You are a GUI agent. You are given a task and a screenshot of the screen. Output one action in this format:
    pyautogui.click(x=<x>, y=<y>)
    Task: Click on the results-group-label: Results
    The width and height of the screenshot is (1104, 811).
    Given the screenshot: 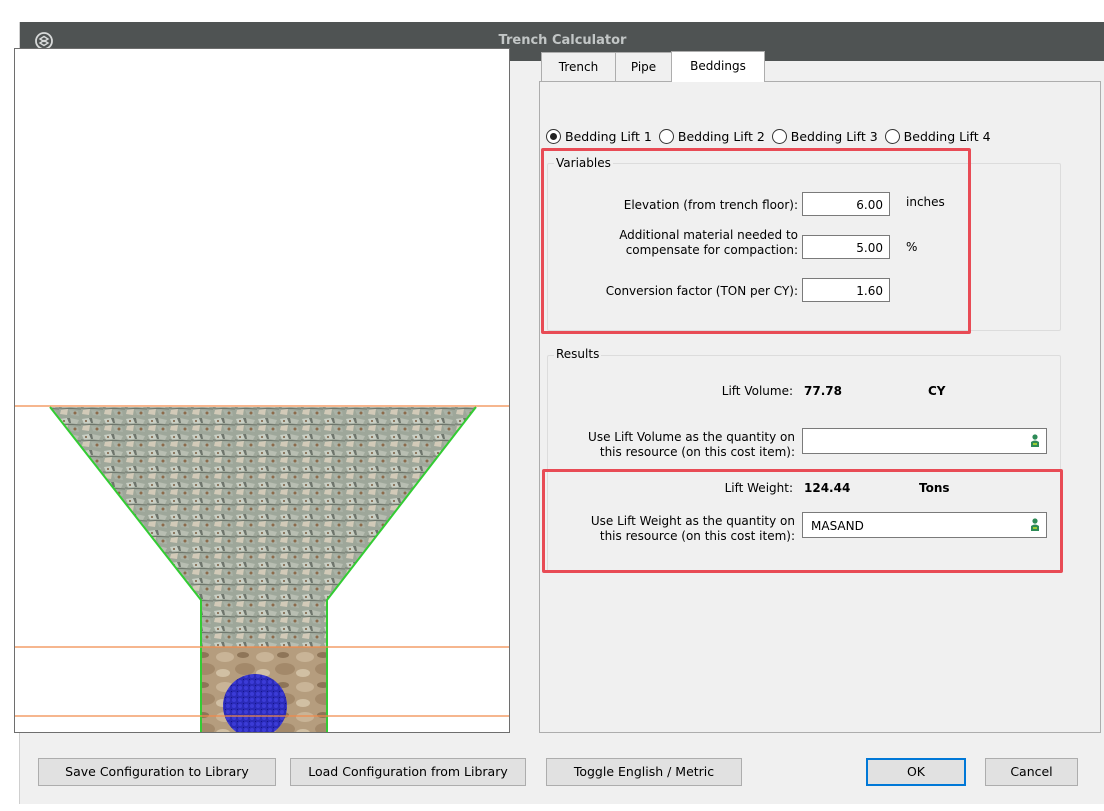 What is the action you would take?
    pyautogui.click(x=578, y=354)
    